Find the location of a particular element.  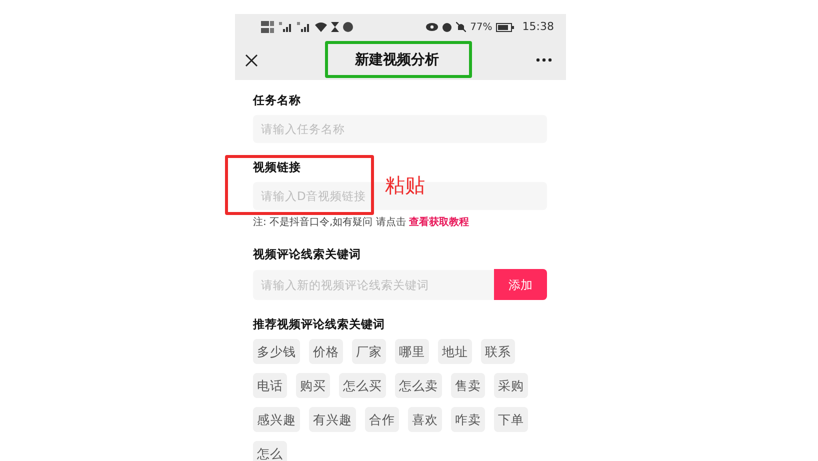

keyword-tag: 怎么买 is located at coordinates (362, 385).